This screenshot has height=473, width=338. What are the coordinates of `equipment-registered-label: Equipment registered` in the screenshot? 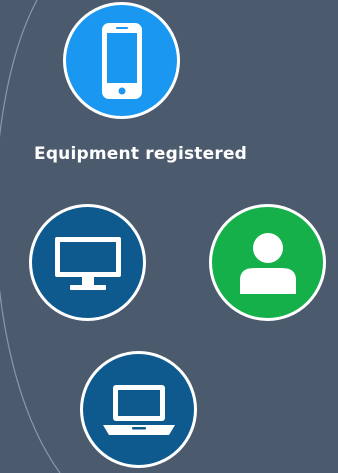 It's located at (141, 154).